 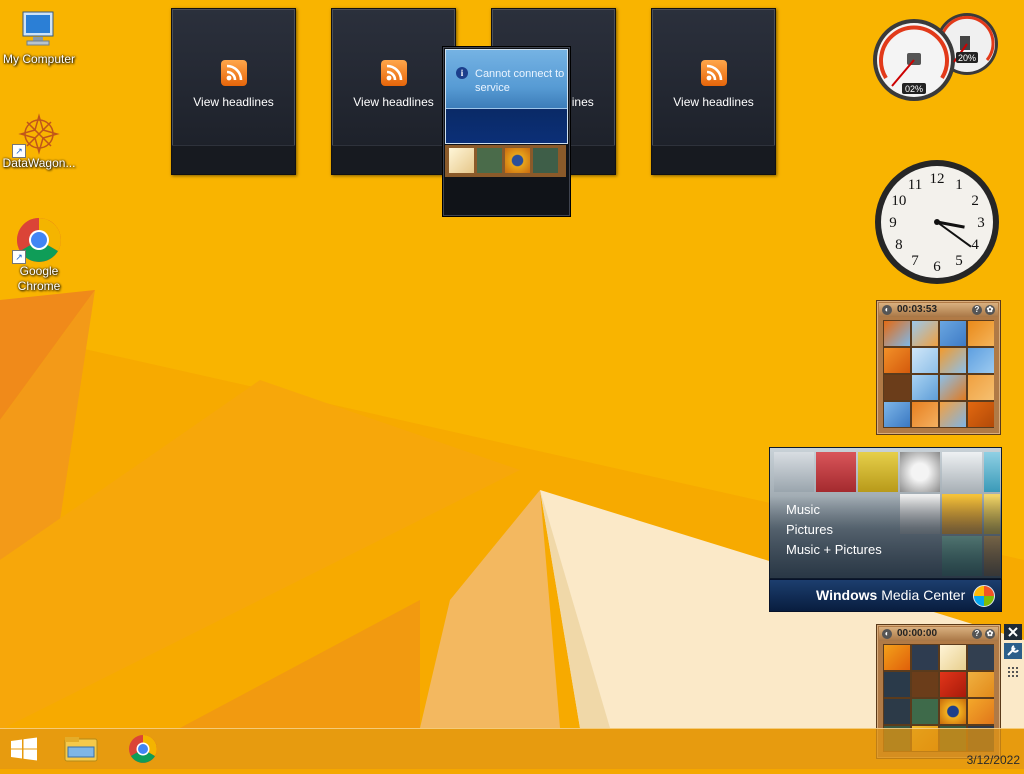 I want to click on error-banner: i Cannot connect to service, so click(x=506, y=79).